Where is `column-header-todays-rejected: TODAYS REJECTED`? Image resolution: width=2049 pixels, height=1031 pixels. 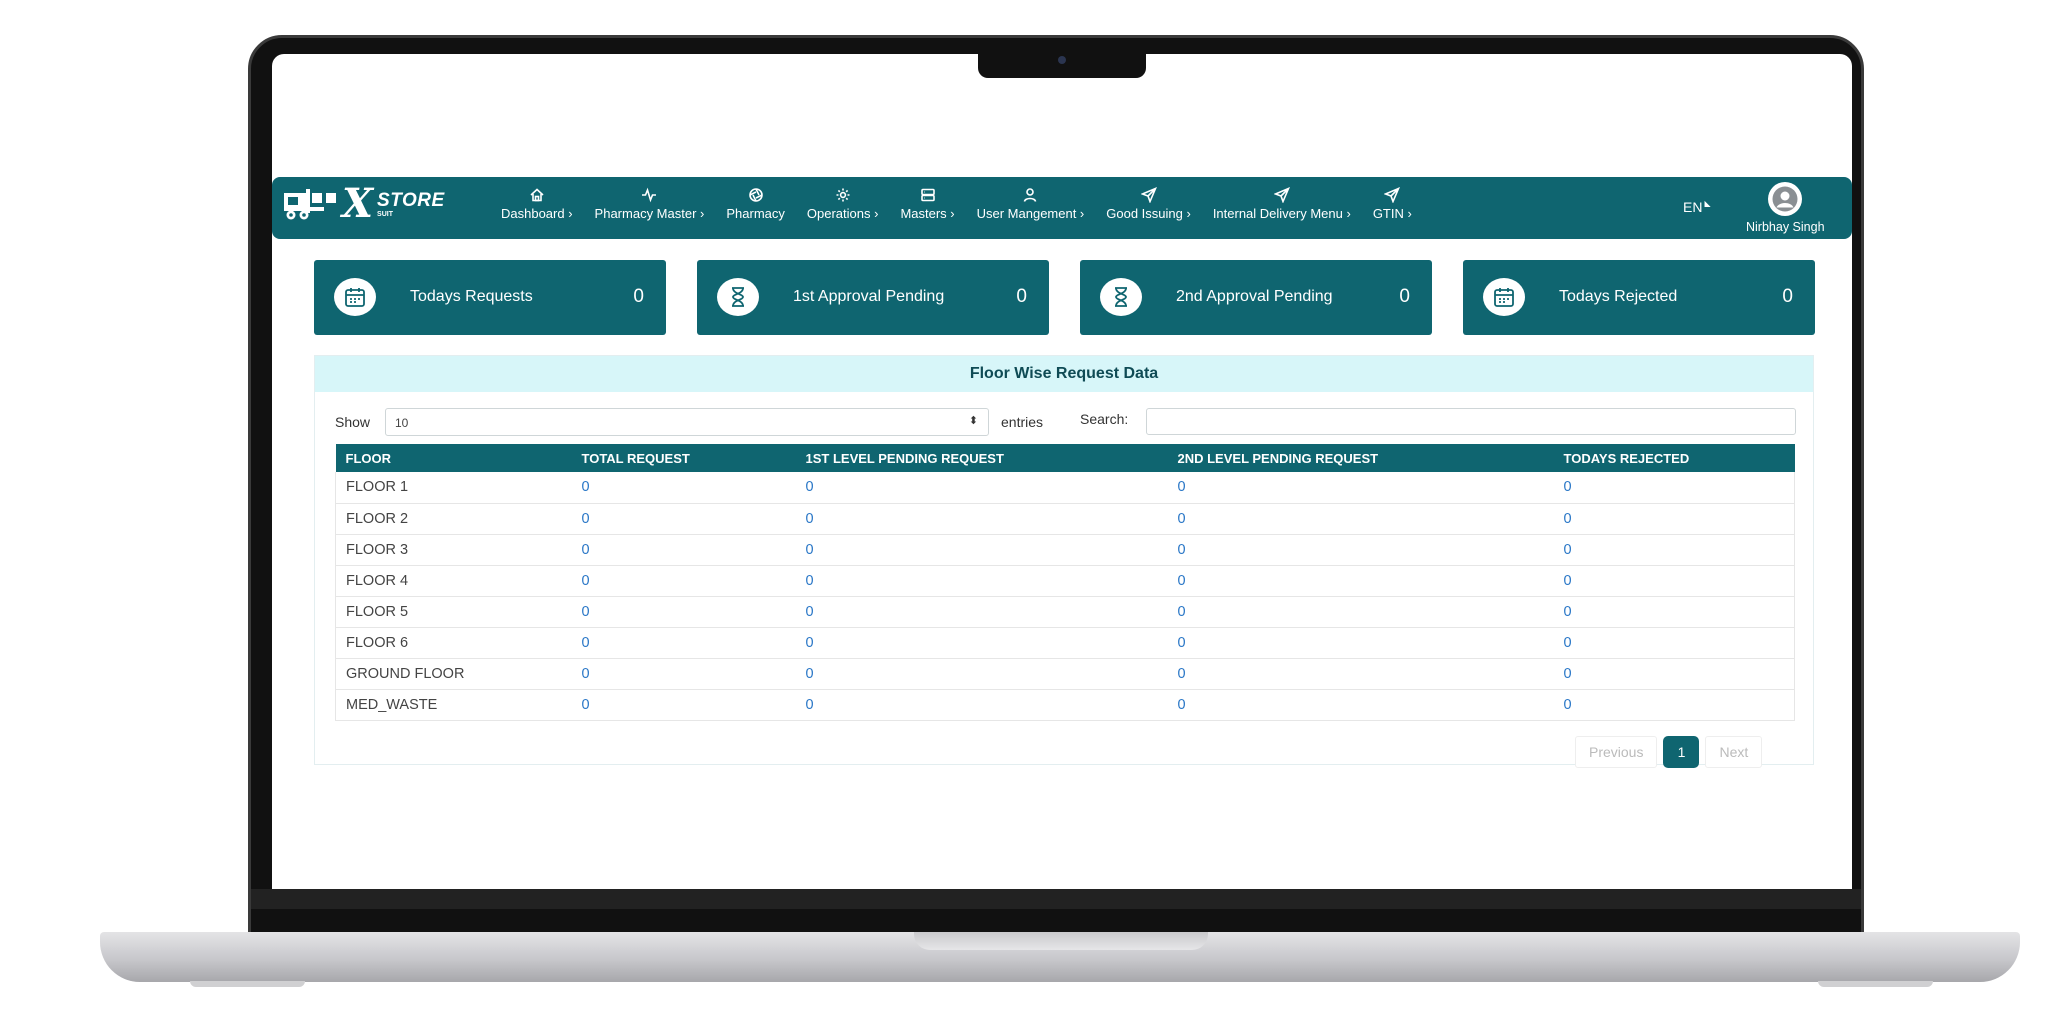 column-header-todays-rejected: TODAYS REJECTED is located at coordinates (1674, 458).